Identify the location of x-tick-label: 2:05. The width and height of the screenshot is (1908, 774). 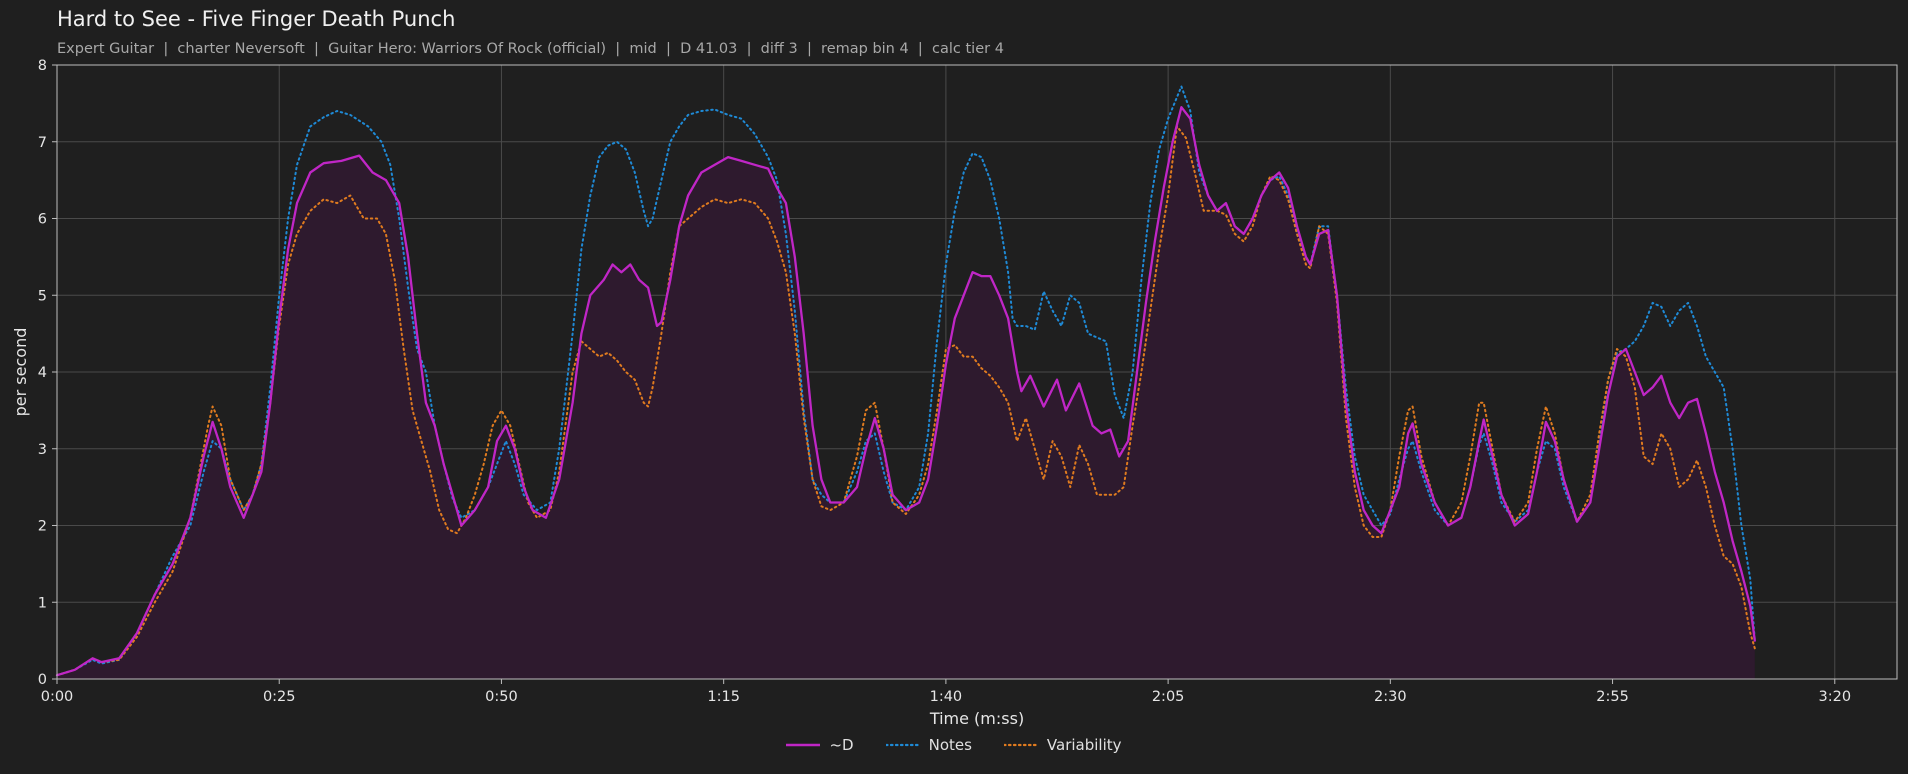
(1168, 697).